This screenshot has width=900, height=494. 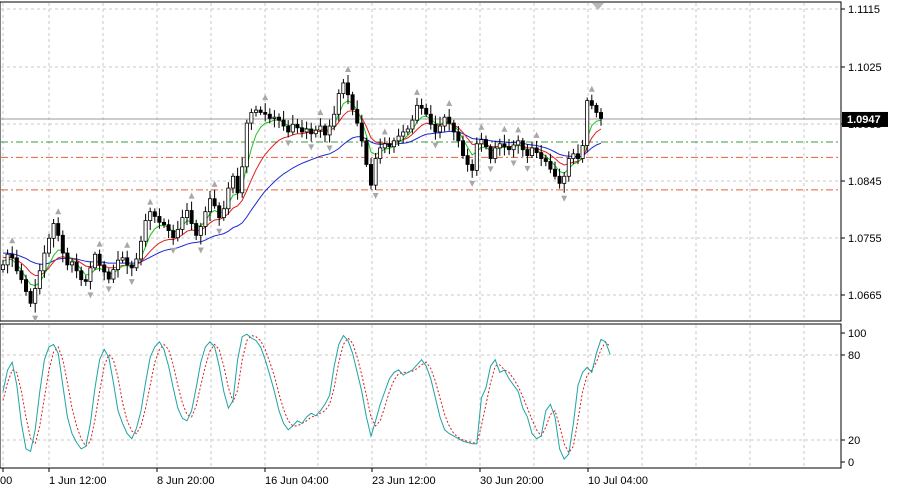 What do you see at coordinates (185, 477) in the screenshot?
I see `time-tick-3: 8 Jun 20:00` at bounding box center [185, 477].